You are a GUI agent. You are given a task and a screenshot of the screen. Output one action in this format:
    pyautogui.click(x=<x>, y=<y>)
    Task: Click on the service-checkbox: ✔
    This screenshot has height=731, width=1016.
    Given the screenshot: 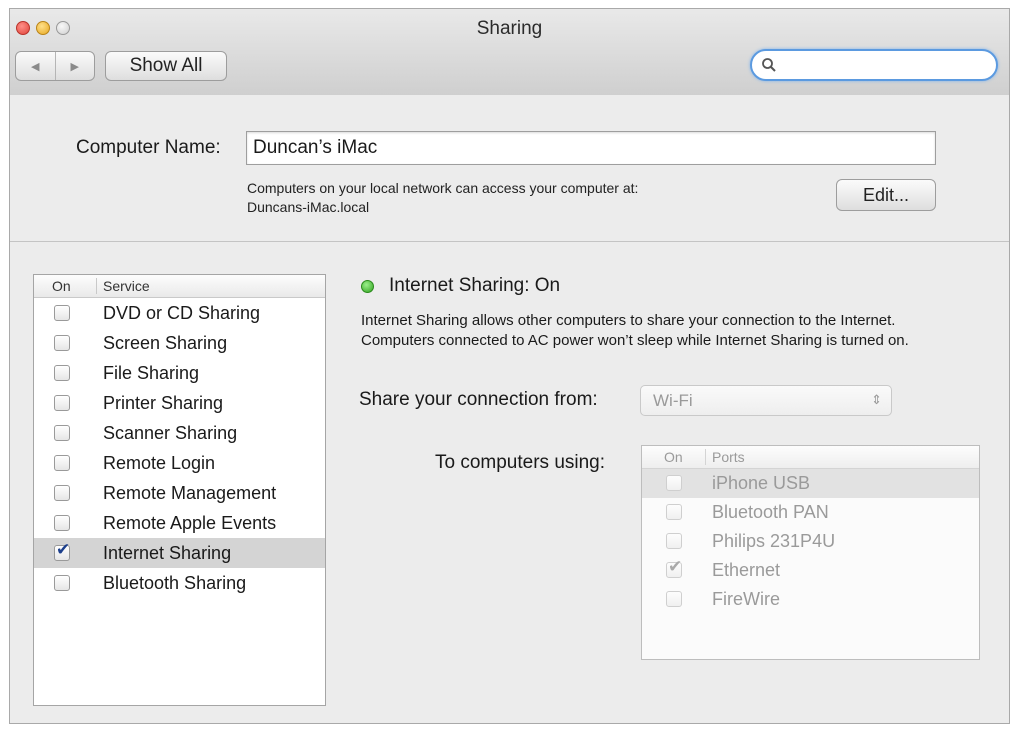 What is the action you would take?
    pyautogui.click(x=62, y=551)
    